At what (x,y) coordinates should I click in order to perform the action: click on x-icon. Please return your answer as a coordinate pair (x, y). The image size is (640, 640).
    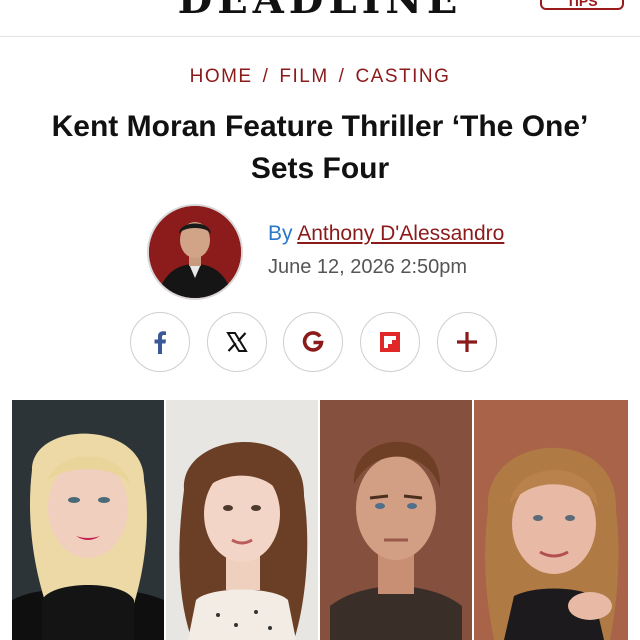
    Looking at the image, I should click on (237, 342).